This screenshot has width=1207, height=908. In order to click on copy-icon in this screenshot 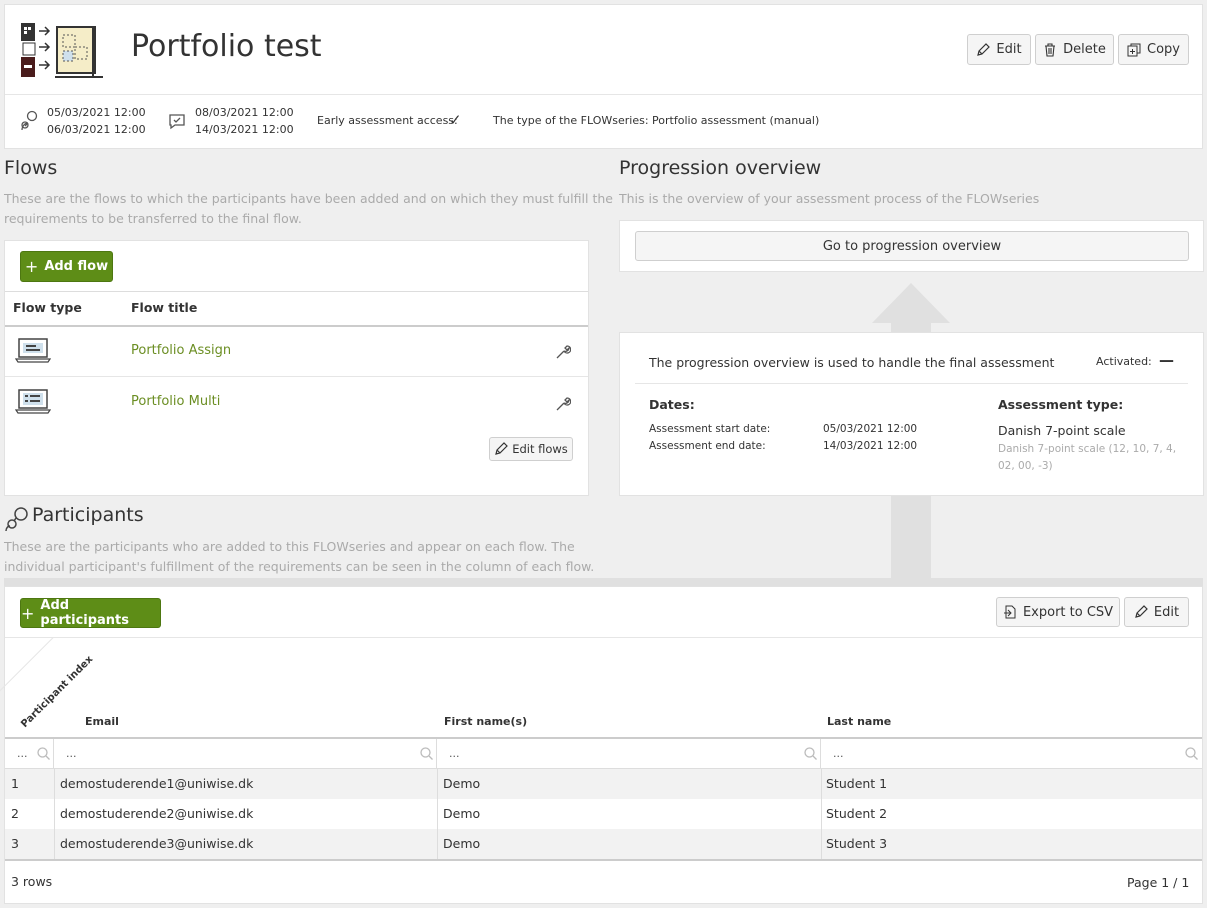, I will do `click(1134, 49)`.